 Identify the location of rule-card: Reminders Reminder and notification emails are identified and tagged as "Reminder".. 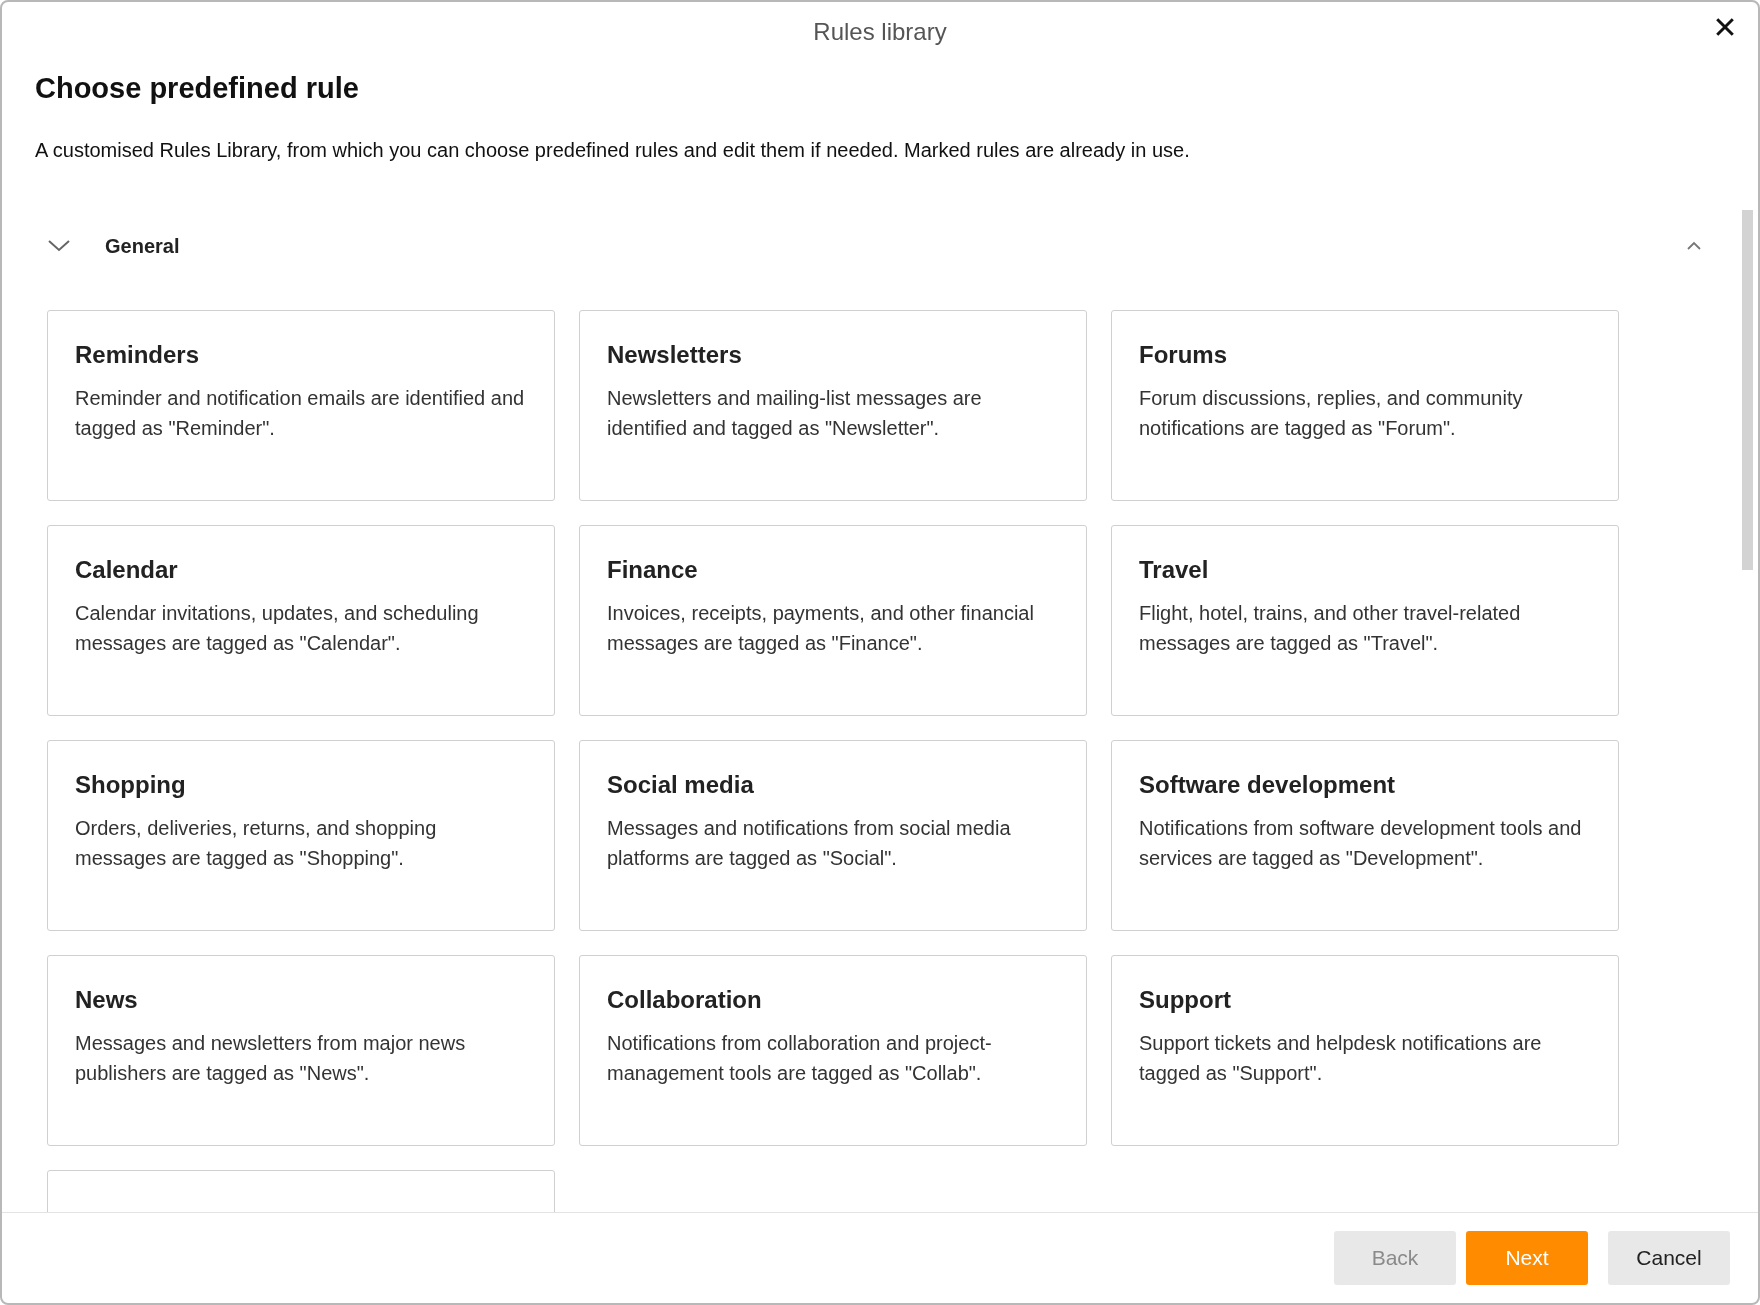
(301, 405).